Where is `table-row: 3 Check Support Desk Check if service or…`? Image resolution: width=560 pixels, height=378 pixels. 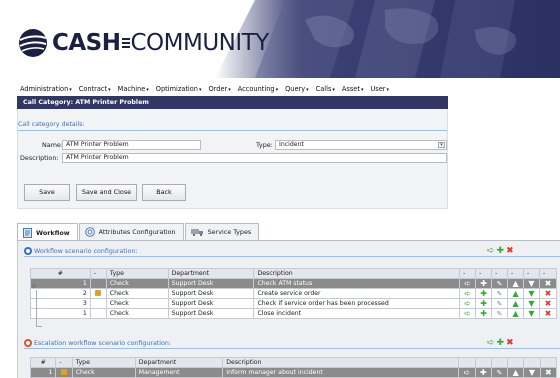 table-row: 3 Check Support Desk Check if service or… is located at coordinates (294, 303).